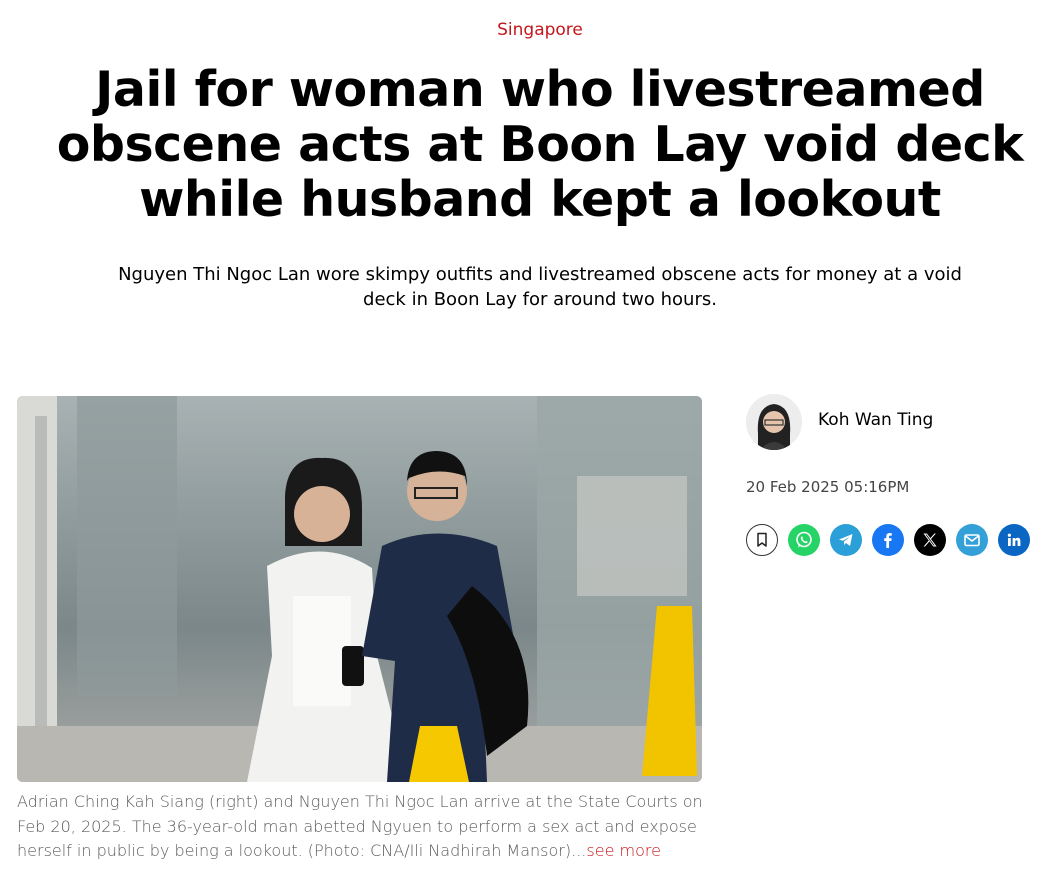 This screenshot has width=1052, height=889. I want to click on publish-timestamp: 20 Feb 2025 05:16PM, so click(828, 487).